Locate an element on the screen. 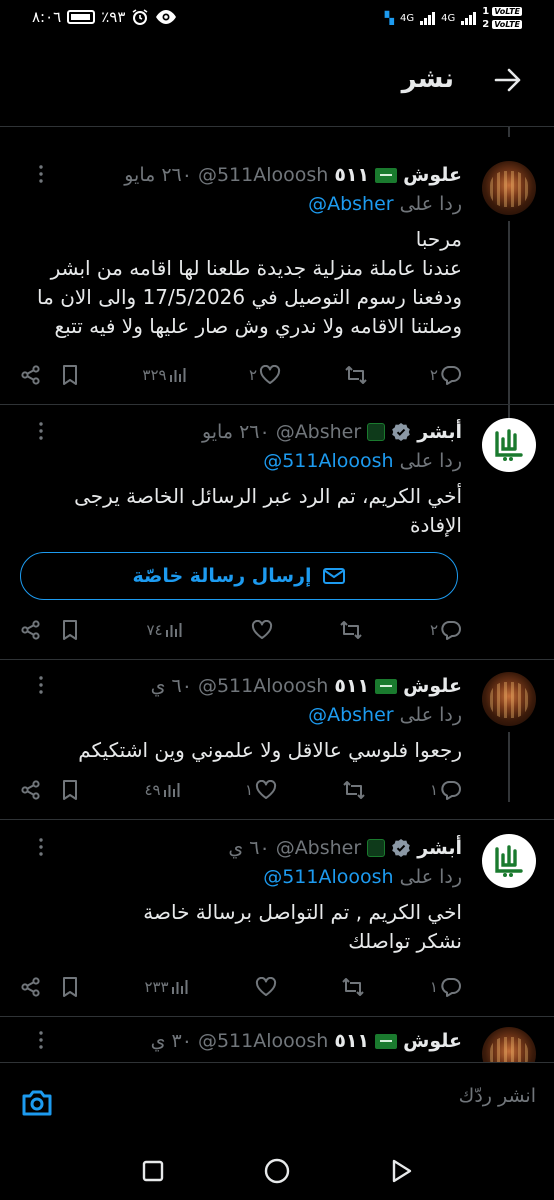 The width and height of the screenshot is (554, 1200). verified-badge-icon is located at coordinates (401, 432).